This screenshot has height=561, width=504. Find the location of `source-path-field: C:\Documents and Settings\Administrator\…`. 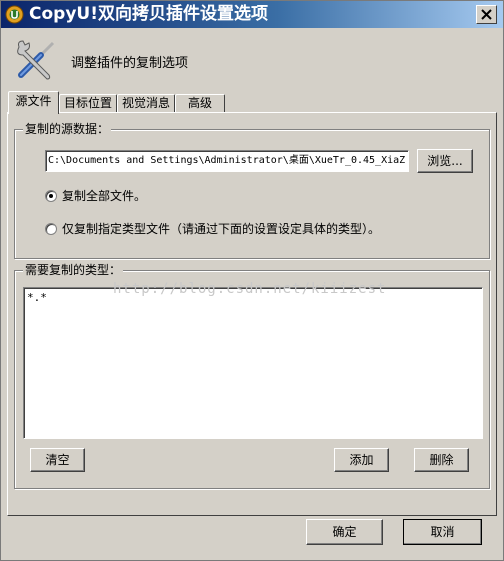

source-path-field: C:\Documents and Settings\Administrator\… is located at coordinates (227, 161).